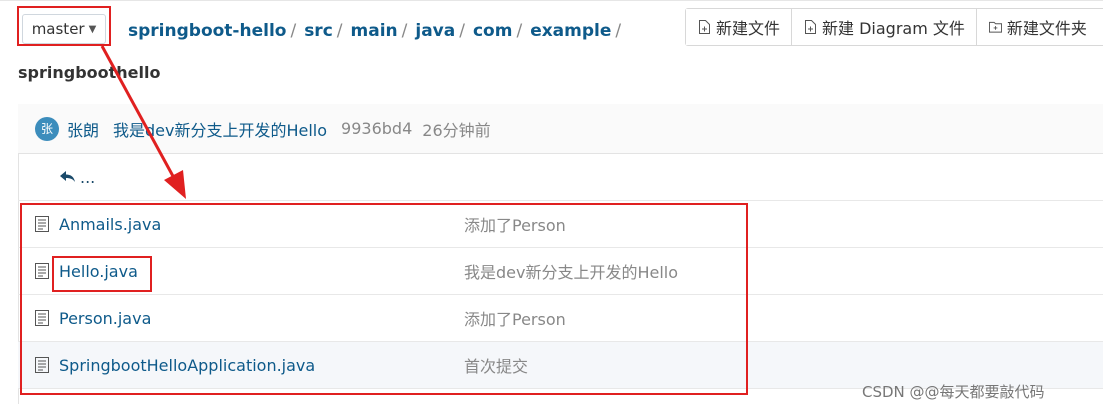  Describe the element at coordinates (560, 129) in the screenshot. I see `latest-commit-bar: 张 张朗 我是dev新分支上开发的Hello 9936bd4 26分钟前` at that location.